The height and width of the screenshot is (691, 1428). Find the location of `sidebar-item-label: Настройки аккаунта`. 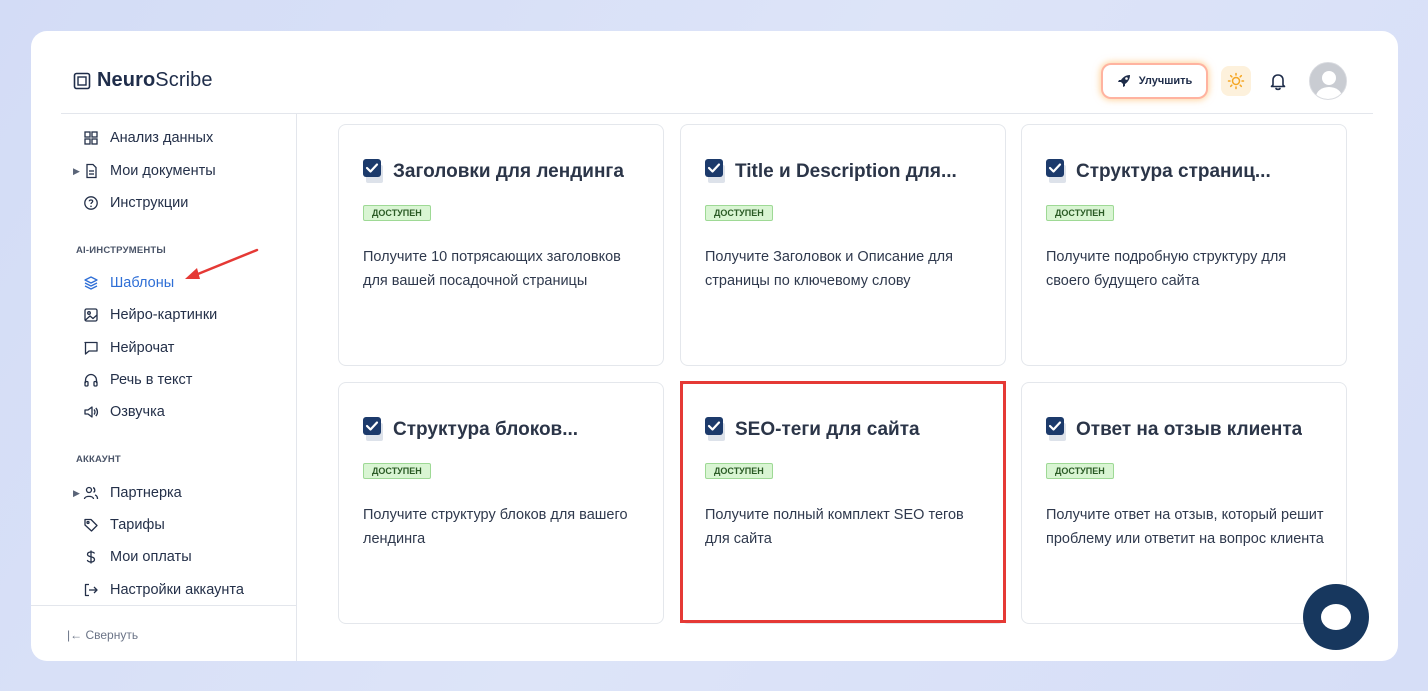

sidebar-item-label: Настройки аккаунта is located at coordinates (177, 590).